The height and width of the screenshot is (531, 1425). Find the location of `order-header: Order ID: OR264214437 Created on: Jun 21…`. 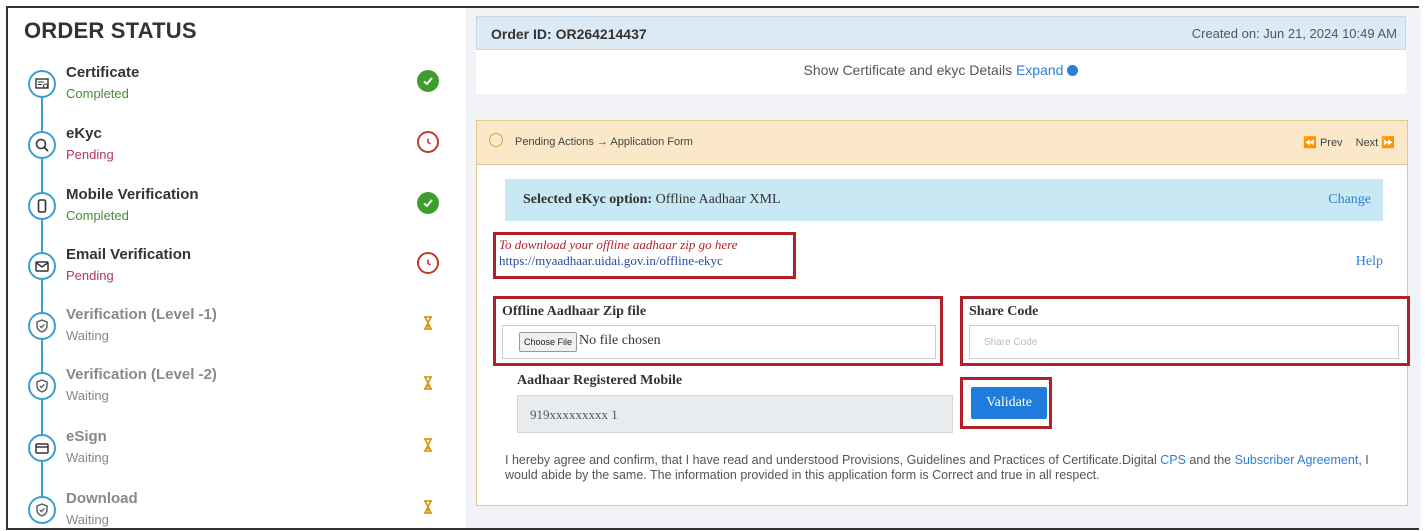

order-header: Order ID: OR264214437 Created on: Jun 21… is located at coordinates (941, 33).